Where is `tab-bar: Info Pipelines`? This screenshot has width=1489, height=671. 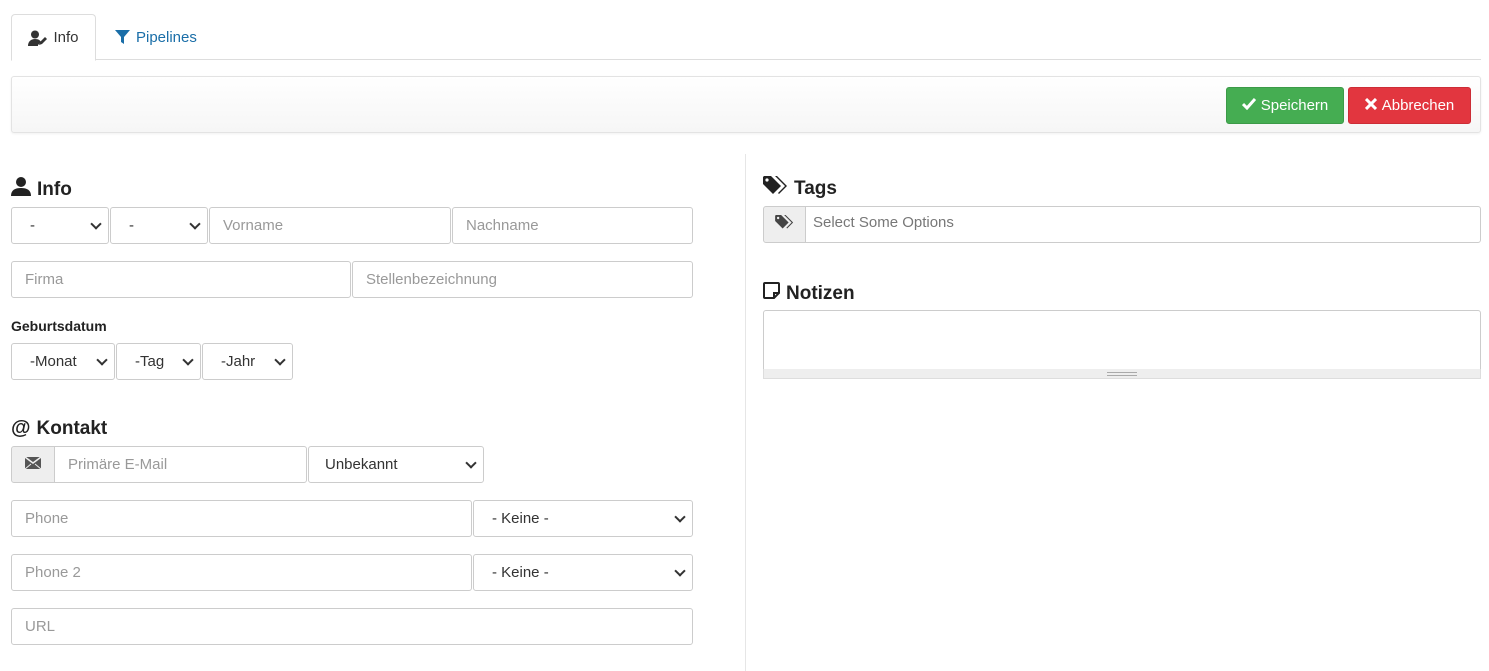
tab-bar: Info Pipelines is located at coordinates (746, 37).